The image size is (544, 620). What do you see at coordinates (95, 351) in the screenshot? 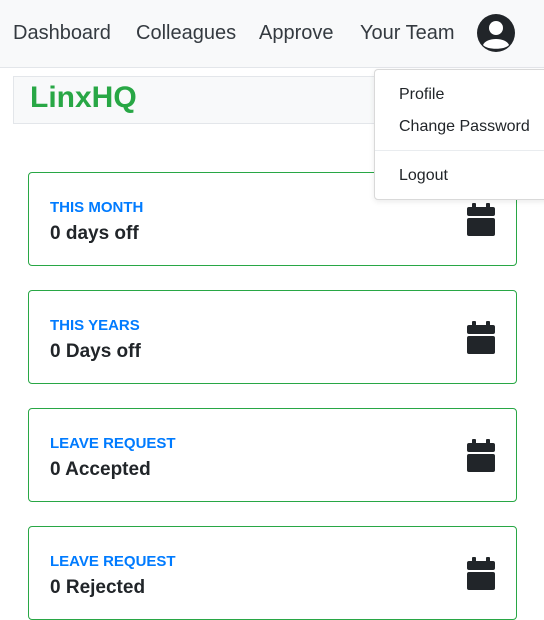
I see `card-value: 0 Days off` at bounding box center [95, 351].